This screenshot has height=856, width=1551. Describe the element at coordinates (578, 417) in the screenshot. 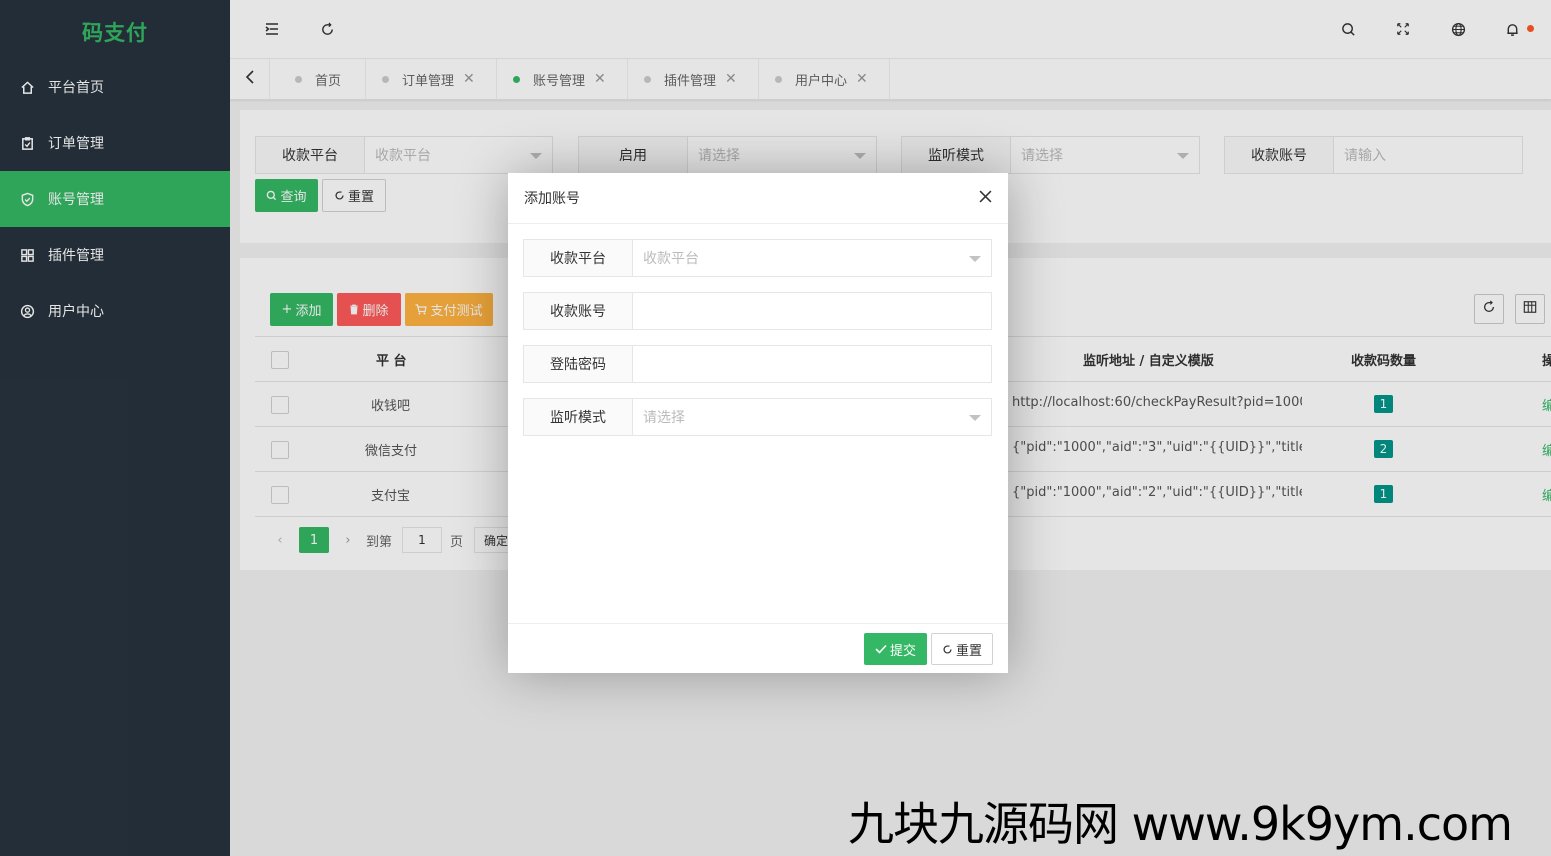

I see `field-label: 监听模式` at that location.